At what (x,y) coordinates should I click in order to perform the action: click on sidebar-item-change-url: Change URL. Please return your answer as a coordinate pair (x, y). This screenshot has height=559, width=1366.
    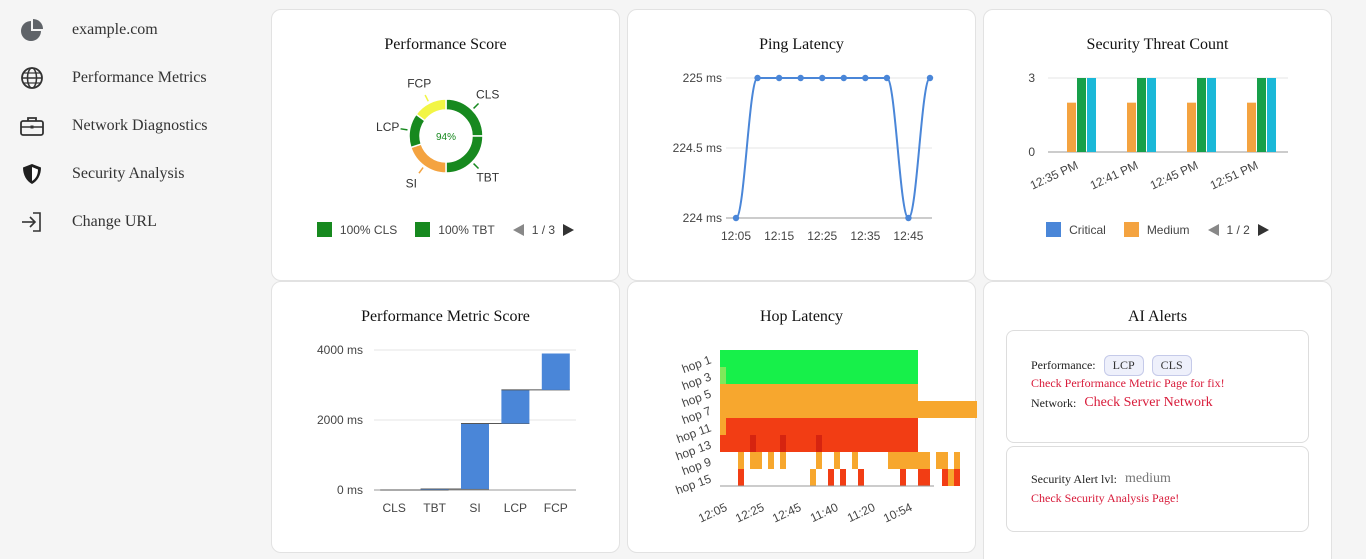
    Looking at the image, I should click on (87, 222).